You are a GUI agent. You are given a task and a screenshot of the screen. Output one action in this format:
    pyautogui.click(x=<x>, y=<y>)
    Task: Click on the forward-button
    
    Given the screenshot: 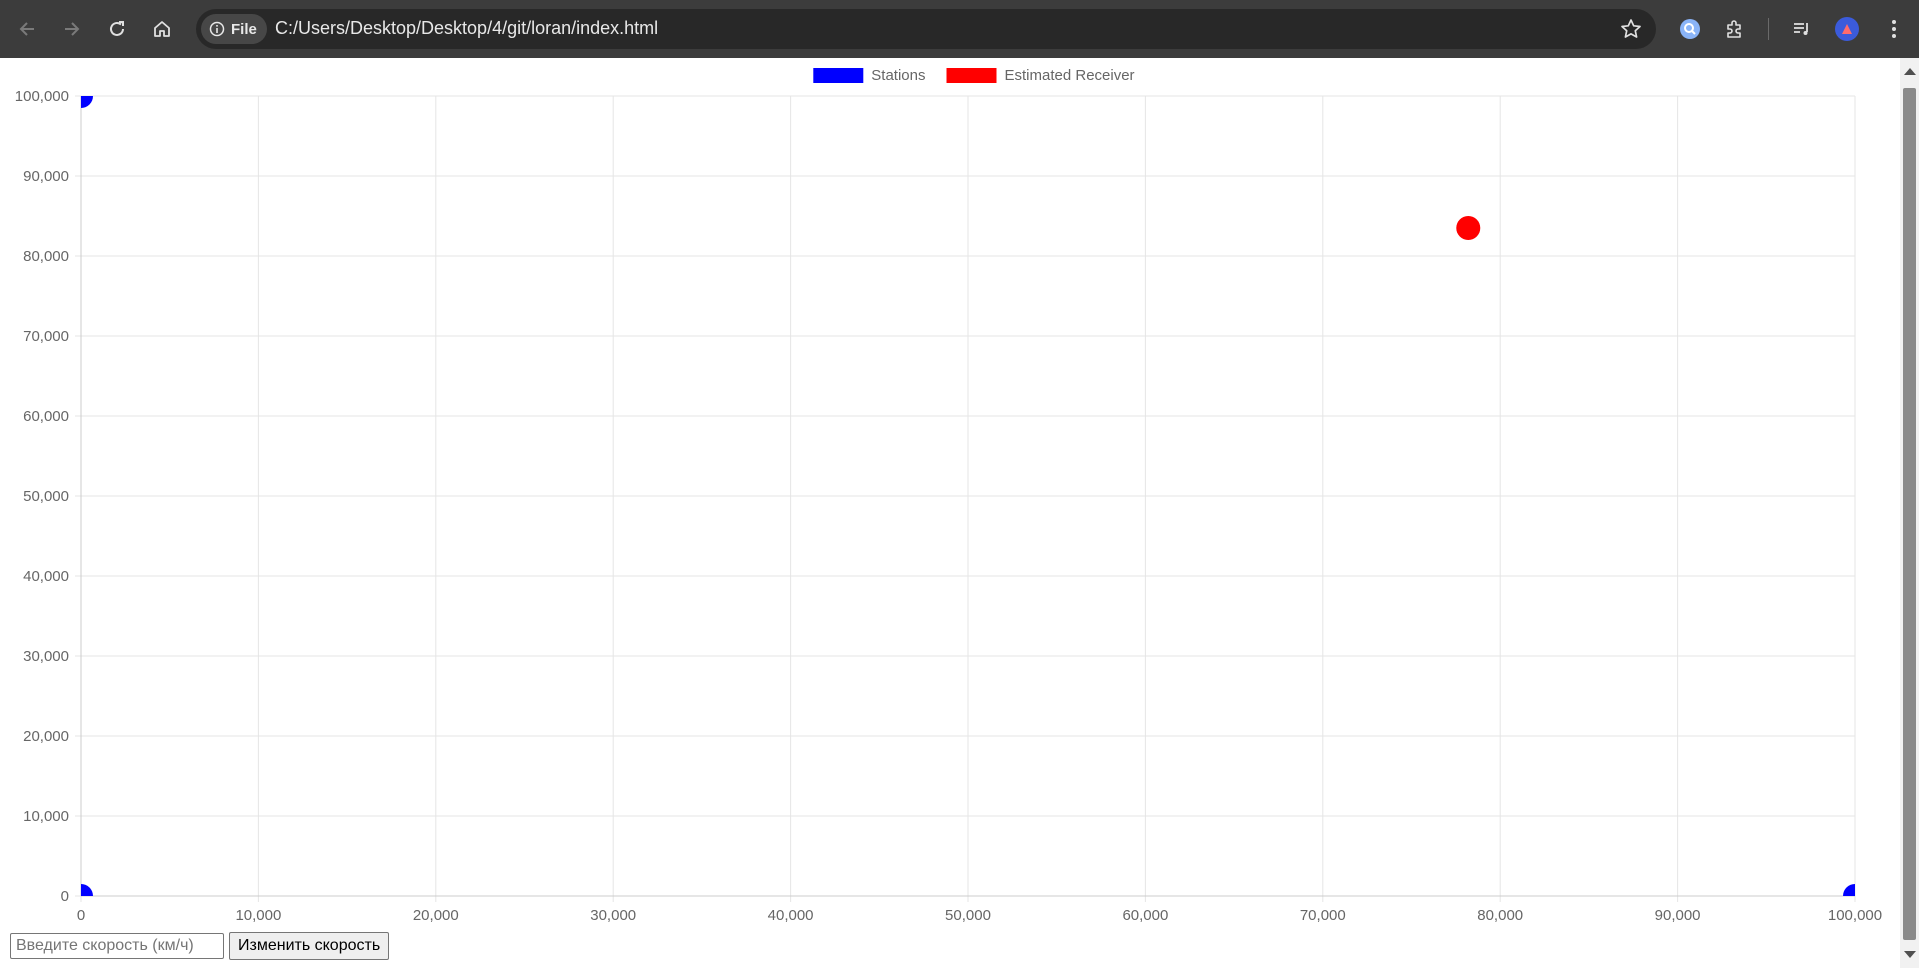 What is the action you would take?
    pyautogui.click(x=72, y=29)
    